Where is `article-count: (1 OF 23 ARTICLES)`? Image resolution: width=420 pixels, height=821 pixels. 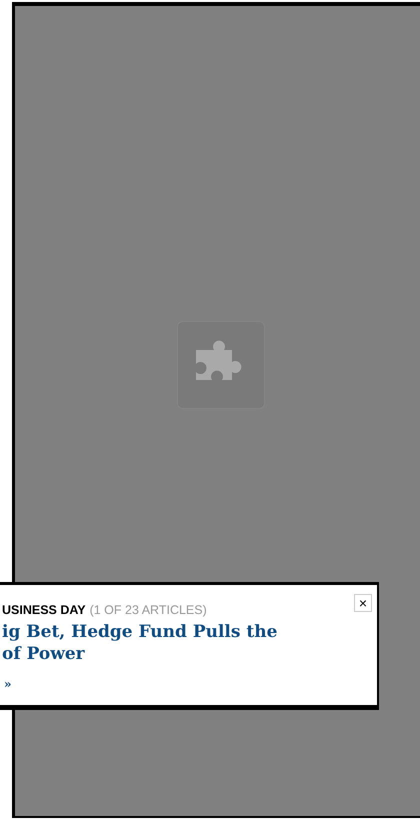
article-count: (1 OF 23 ARTICLES) is located at coordinates (148, 610).